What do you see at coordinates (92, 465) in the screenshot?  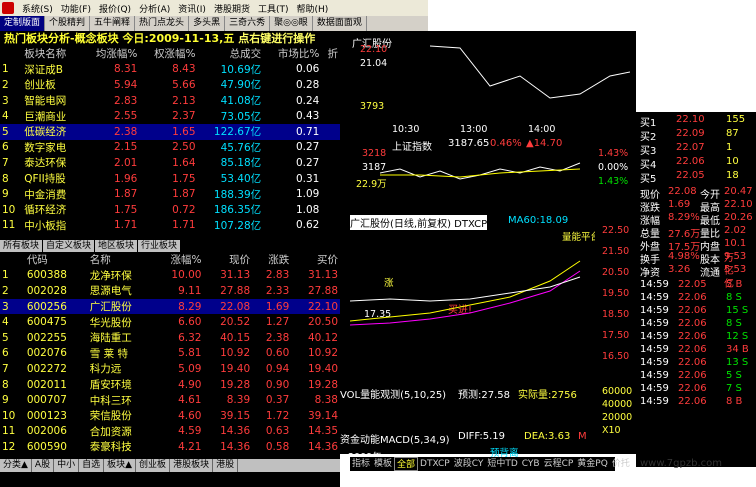 I see `bottom-tab: 自选` at bounding box center [92, 465].